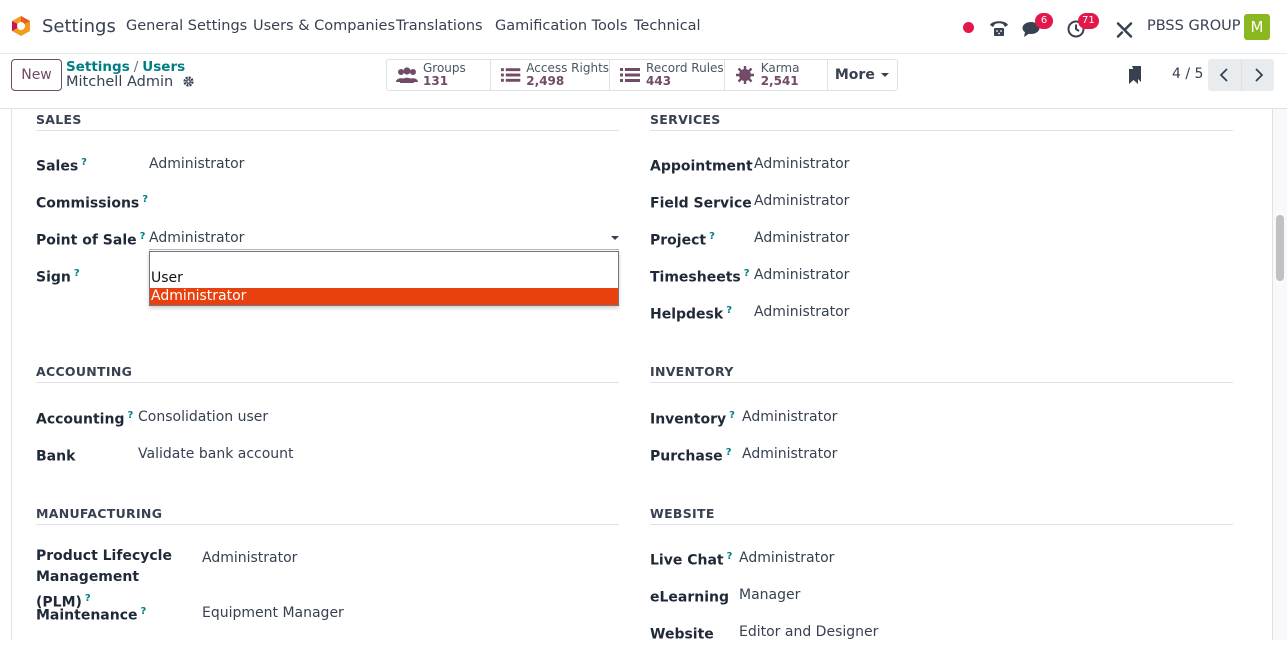 The width and height of the screenshot is (1287, 646). I want to click on label-text: Commissions, so click(88, 203).